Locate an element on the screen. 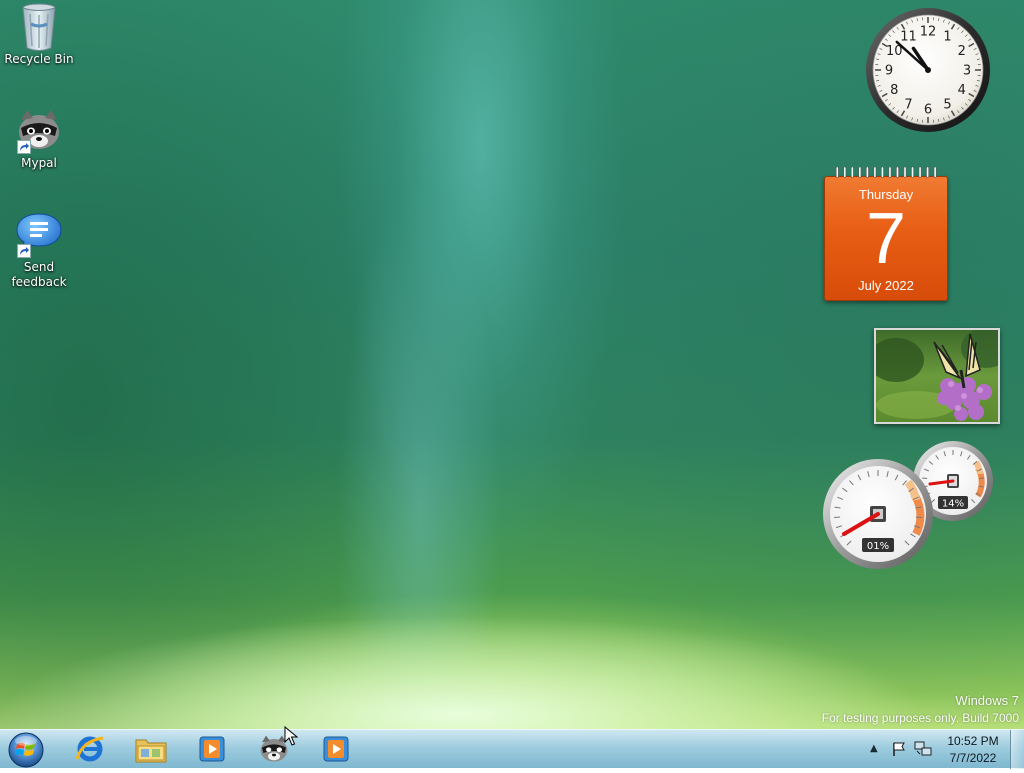  send-feedback-label-line1: Send is located at coordinates (39, 267).